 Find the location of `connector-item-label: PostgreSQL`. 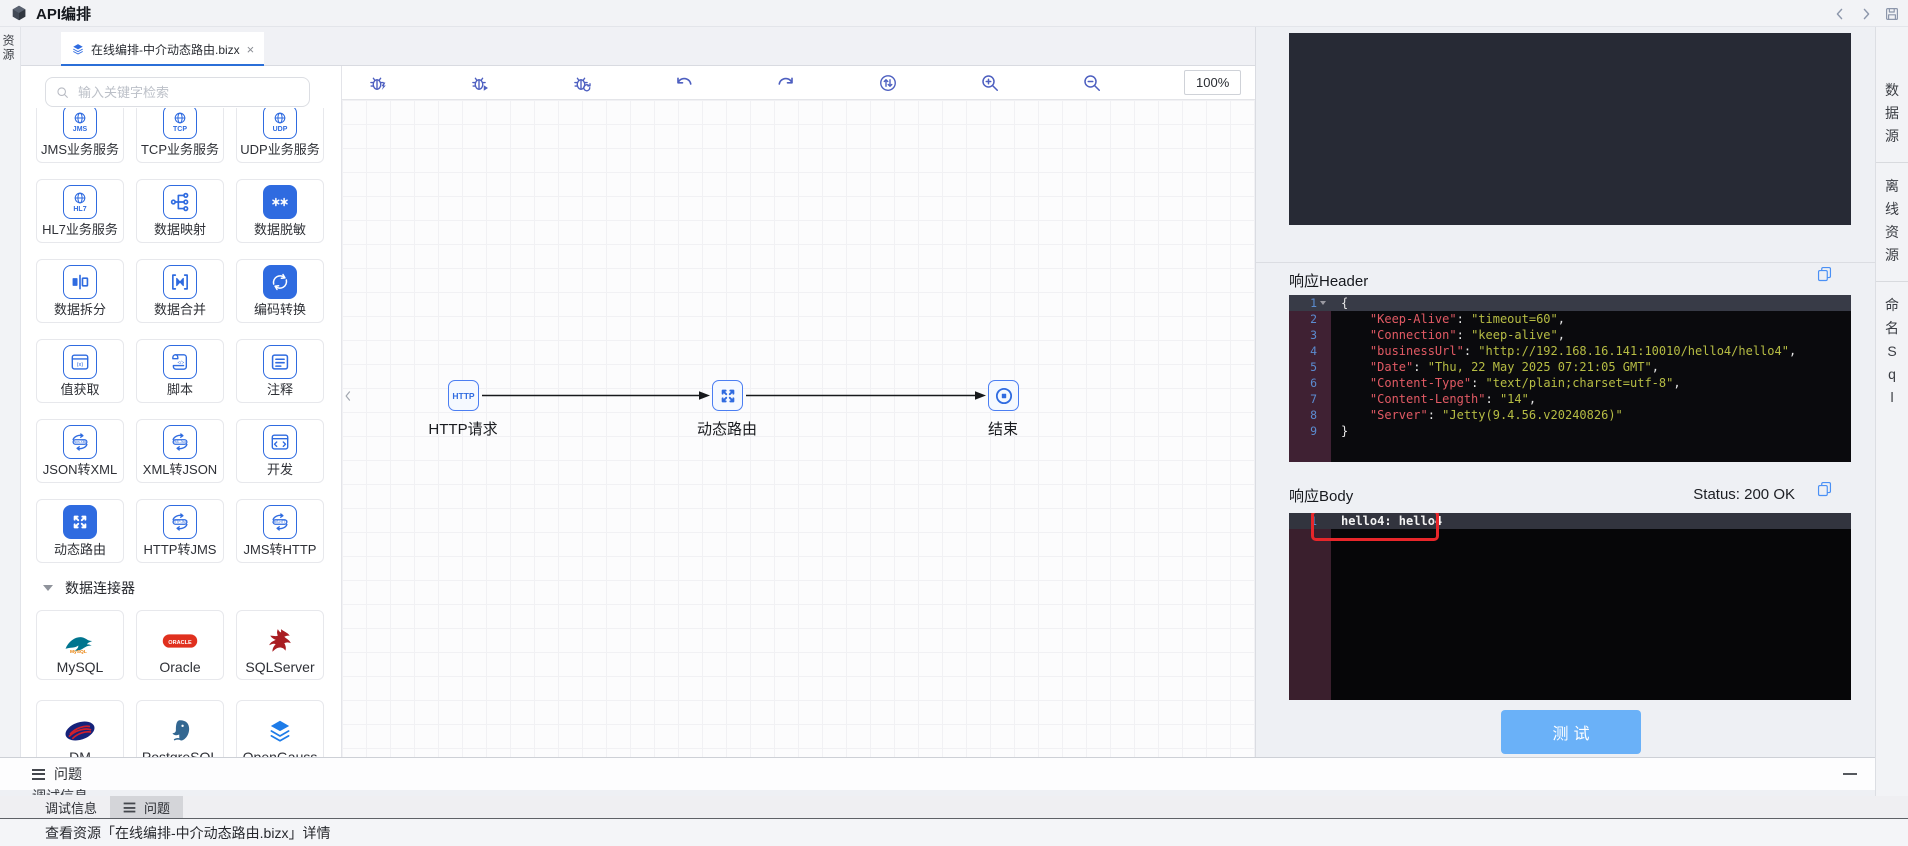

connector-item-label: PostgreSQL is located at coordinates (180, 753).